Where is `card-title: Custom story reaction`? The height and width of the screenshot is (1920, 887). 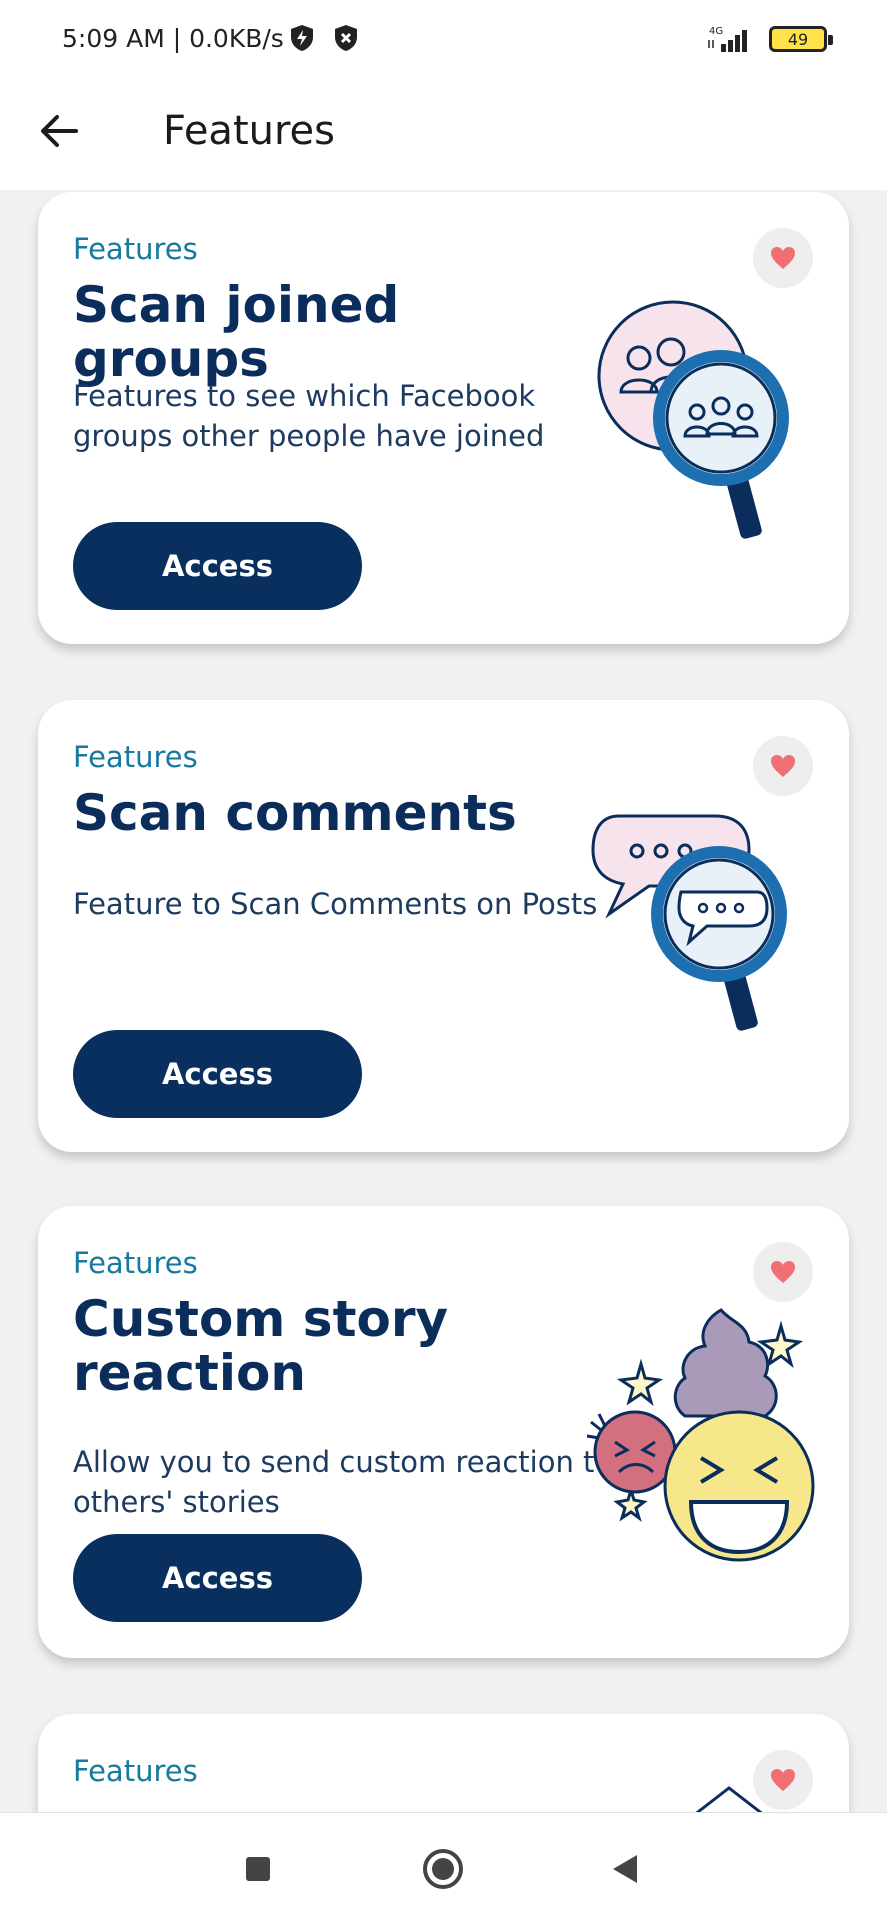
card-title: Custom story reaction is located at coordinates (261, 1346).